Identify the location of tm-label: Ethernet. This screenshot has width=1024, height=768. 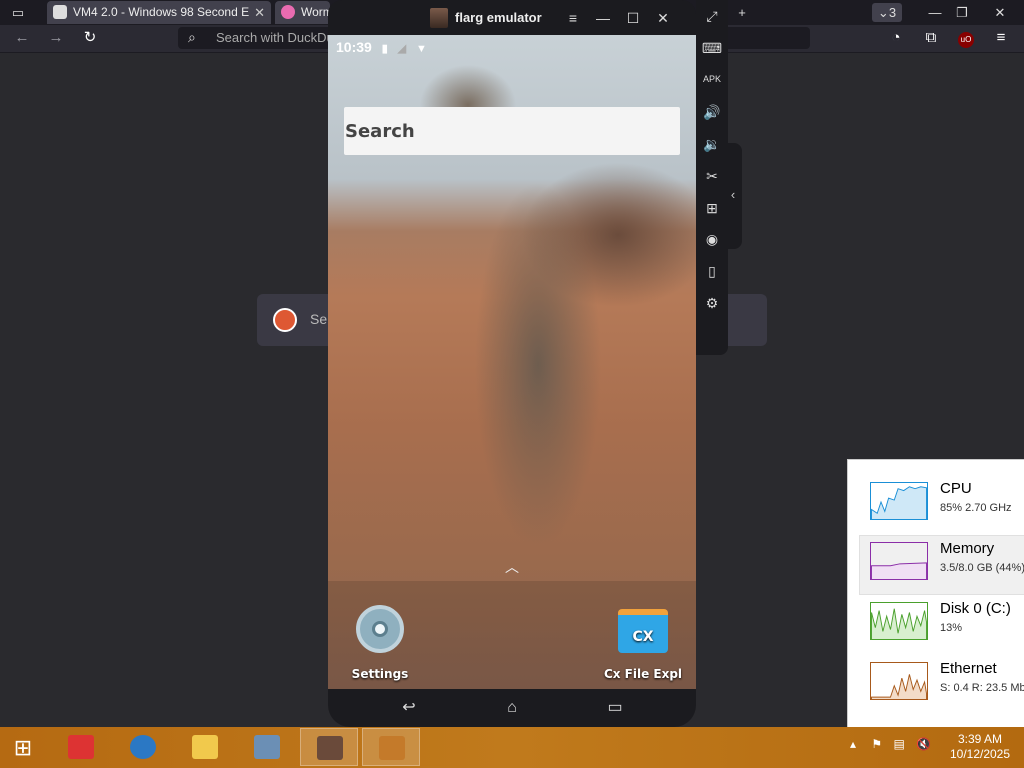
(968, 668).